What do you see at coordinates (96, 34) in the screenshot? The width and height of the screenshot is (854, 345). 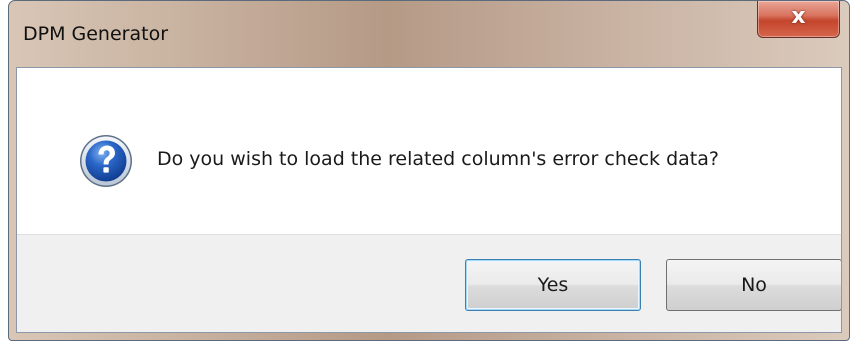 I see `window-title: DPM Generator` at bounding box center [96, 34].